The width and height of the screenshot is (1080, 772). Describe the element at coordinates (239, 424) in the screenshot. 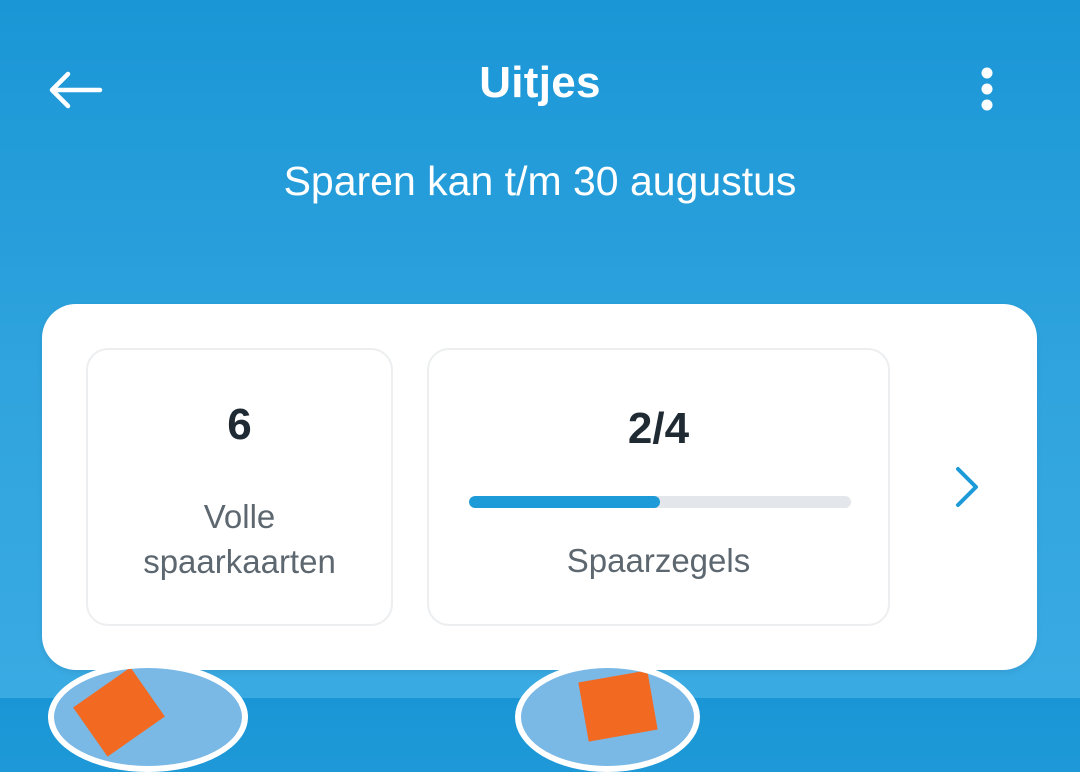

I see `full-cards-count: 6` at that location.